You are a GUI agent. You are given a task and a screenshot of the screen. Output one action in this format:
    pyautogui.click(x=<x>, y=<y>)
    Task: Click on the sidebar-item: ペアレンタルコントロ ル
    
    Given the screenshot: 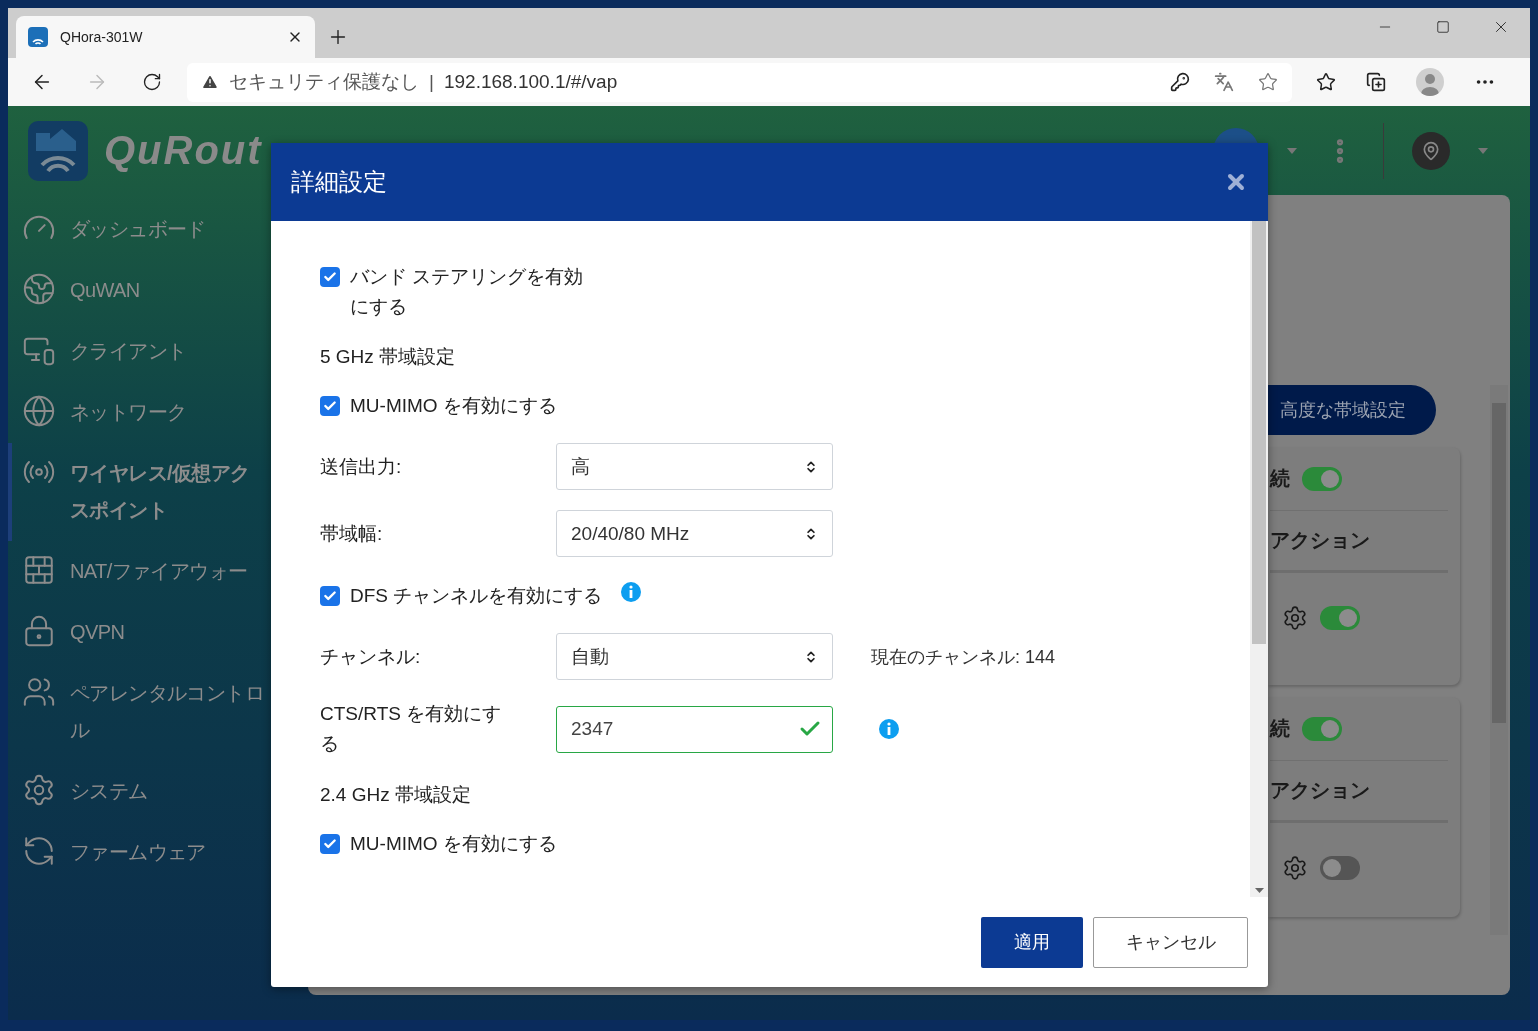 What is the action you would take?
    pyautogui.click(x=158, y=712)
    